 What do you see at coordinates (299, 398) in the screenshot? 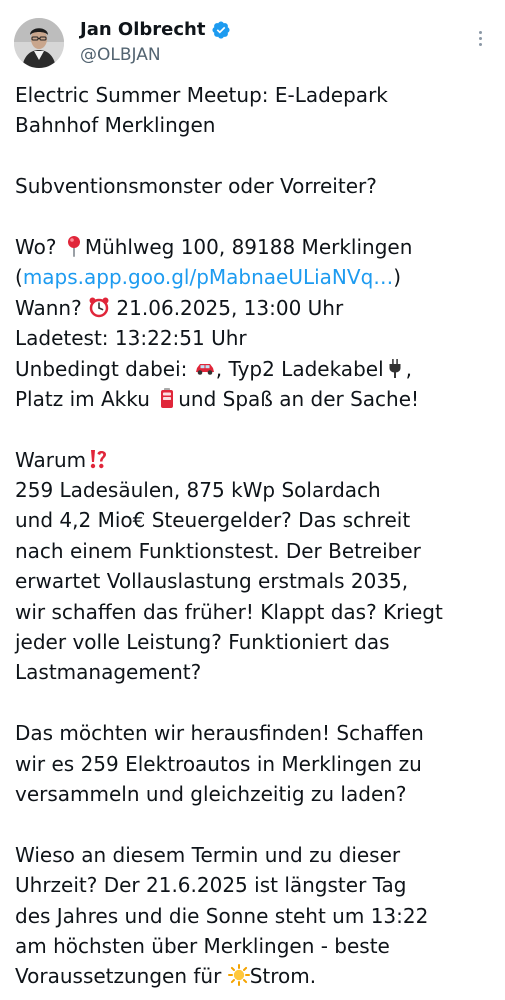
I see `bring-fun: und Spaß an der Sache!` at bounding box center [299, 398].